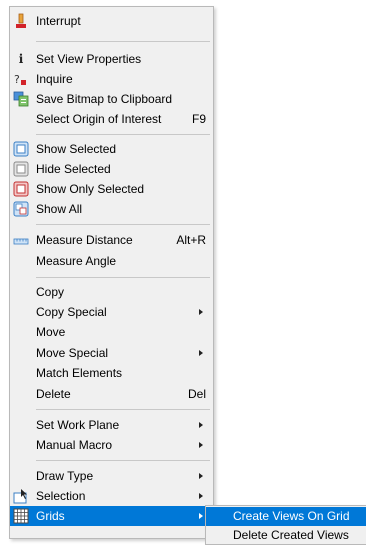 Image resolution: width=366 pixels, height=545 pixels. What do you see at coordinates (111, 394) in the screenshot?
I see `menu-item-delete: Delete Del` at bounding box center [111, 394].